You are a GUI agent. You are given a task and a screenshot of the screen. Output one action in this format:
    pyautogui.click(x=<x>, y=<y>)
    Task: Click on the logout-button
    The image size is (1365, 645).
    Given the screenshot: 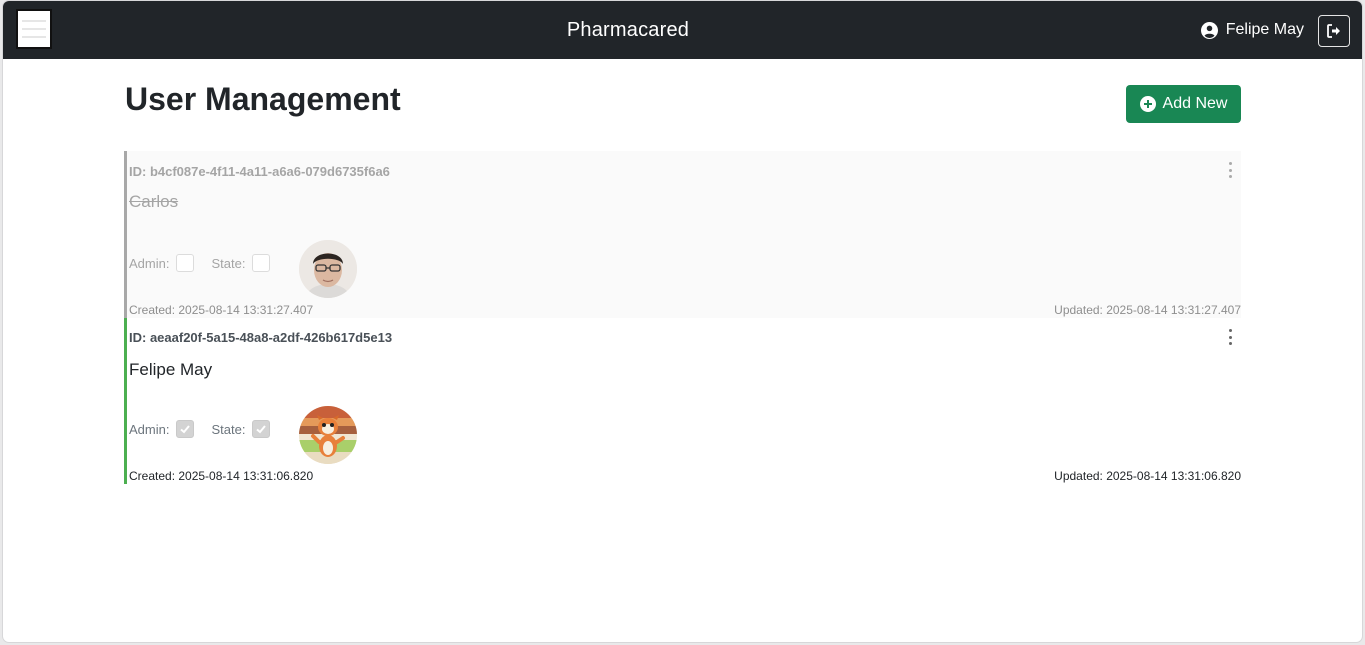 What is the action you would take?
    pyautogui.click(x=1334, y=31)
    